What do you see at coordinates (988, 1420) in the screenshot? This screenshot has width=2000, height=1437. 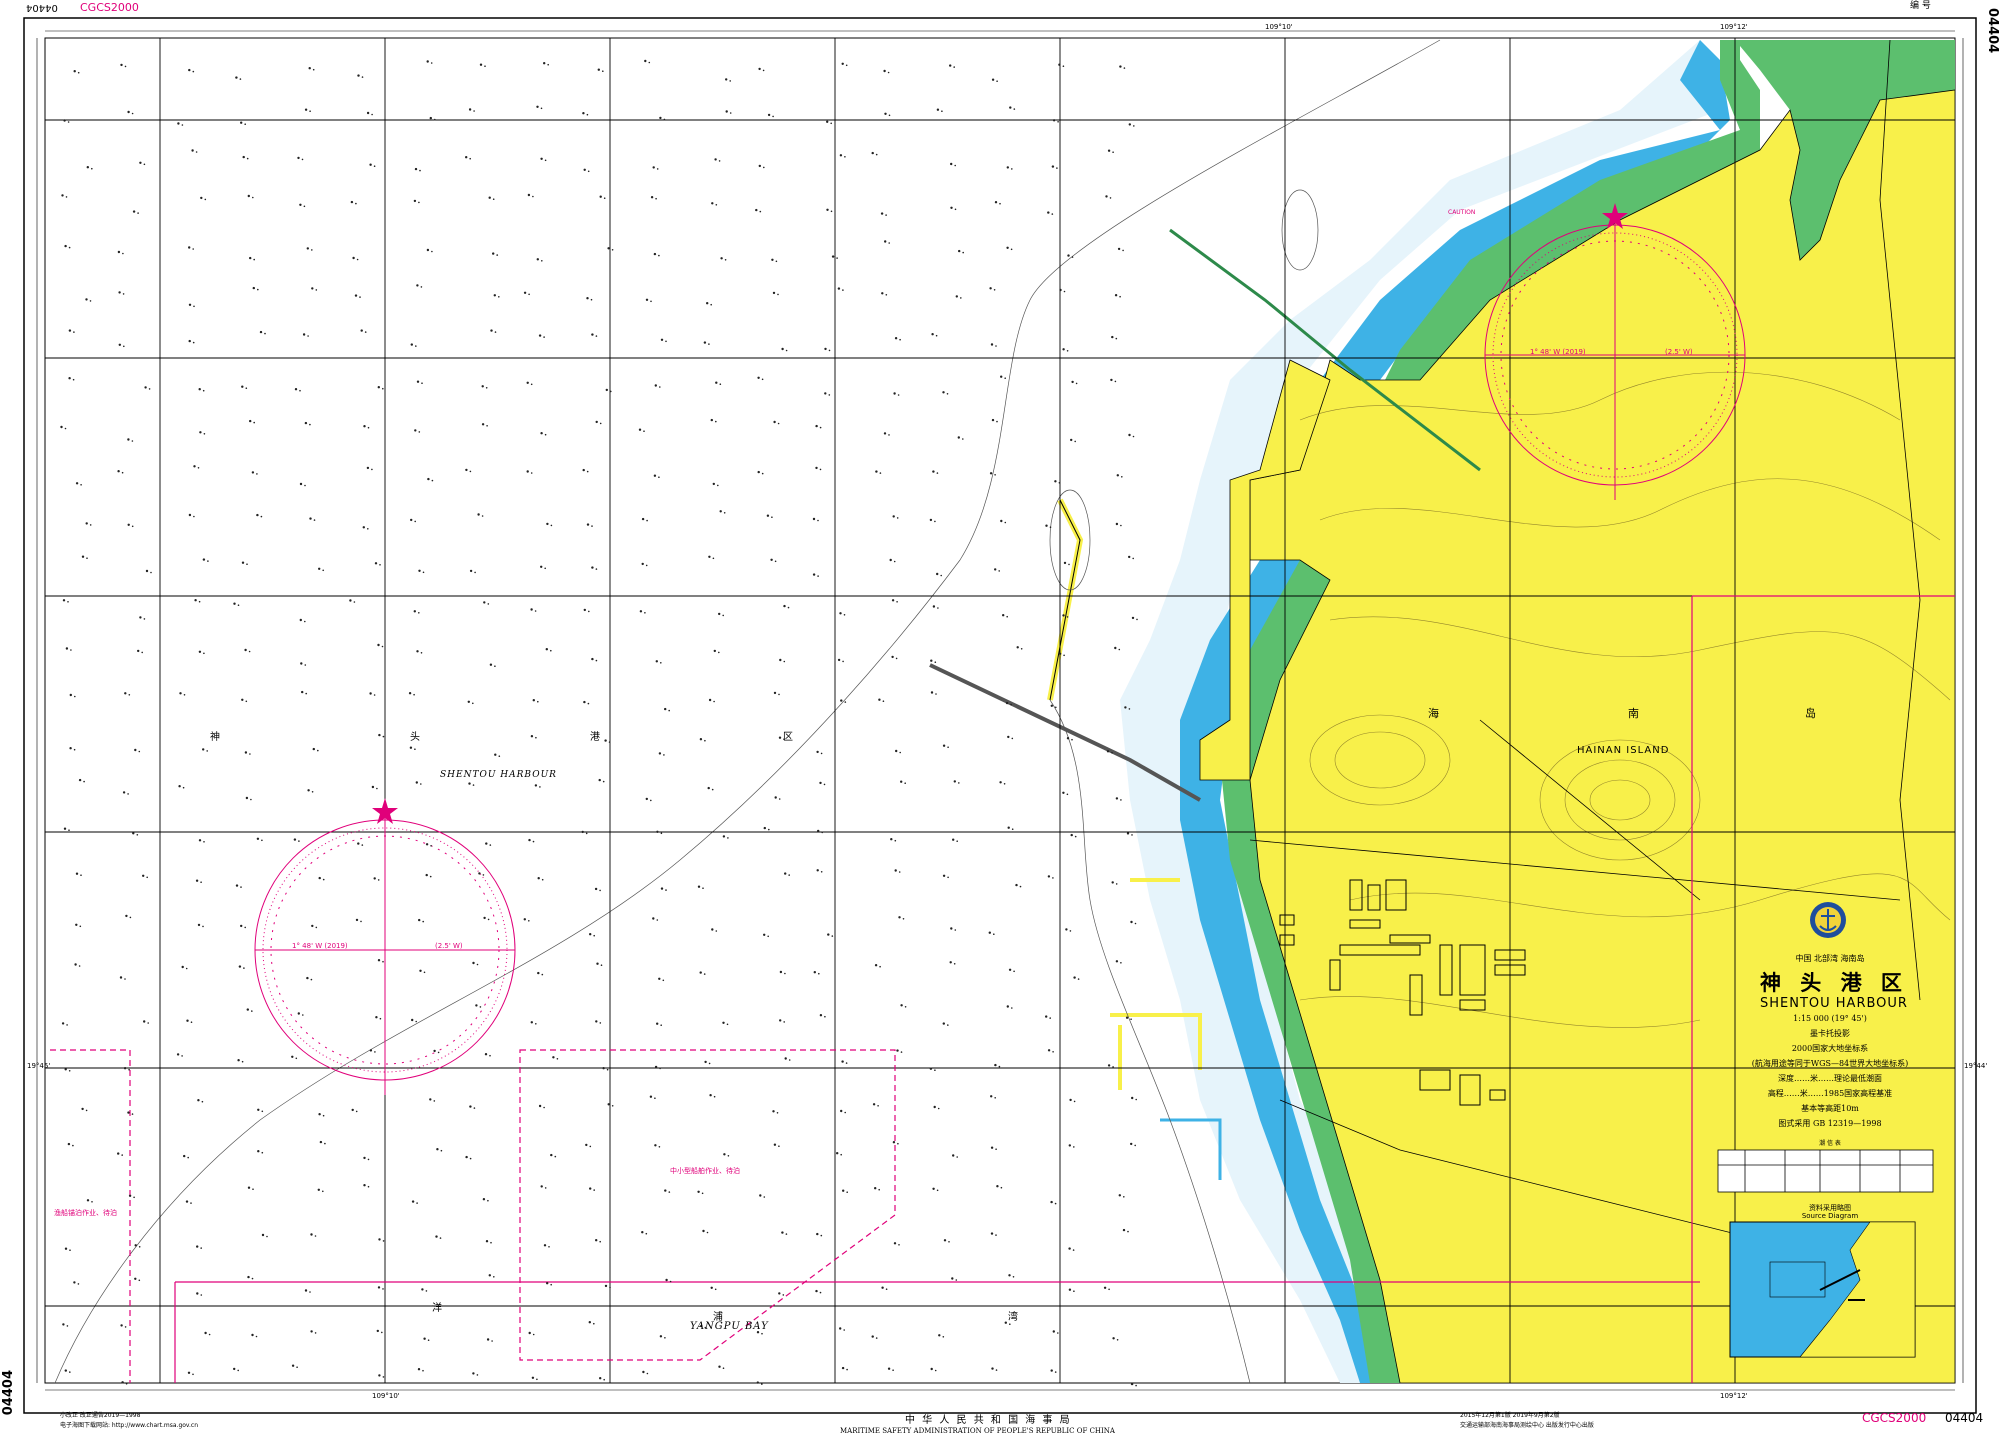 I see `publisher-cn: 中 华 人 民 共 和 国 海 事 局` at bounding box center [988, 1420].